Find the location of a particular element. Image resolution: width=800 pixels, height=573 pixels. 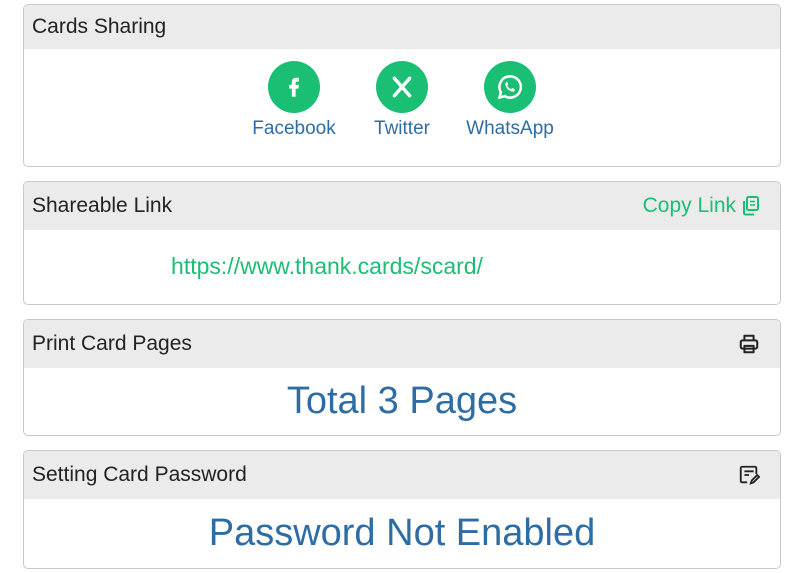

card-password-title: Setting Card Password is located at coordinates (139, 474).